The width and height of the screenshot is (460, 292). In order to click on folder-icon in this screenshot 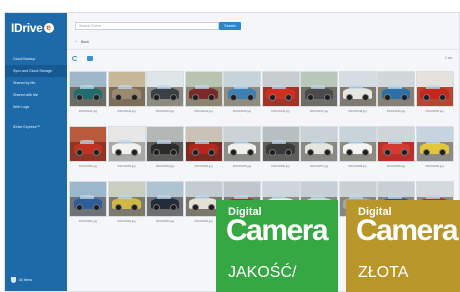, I will do `click(90, 58)`.